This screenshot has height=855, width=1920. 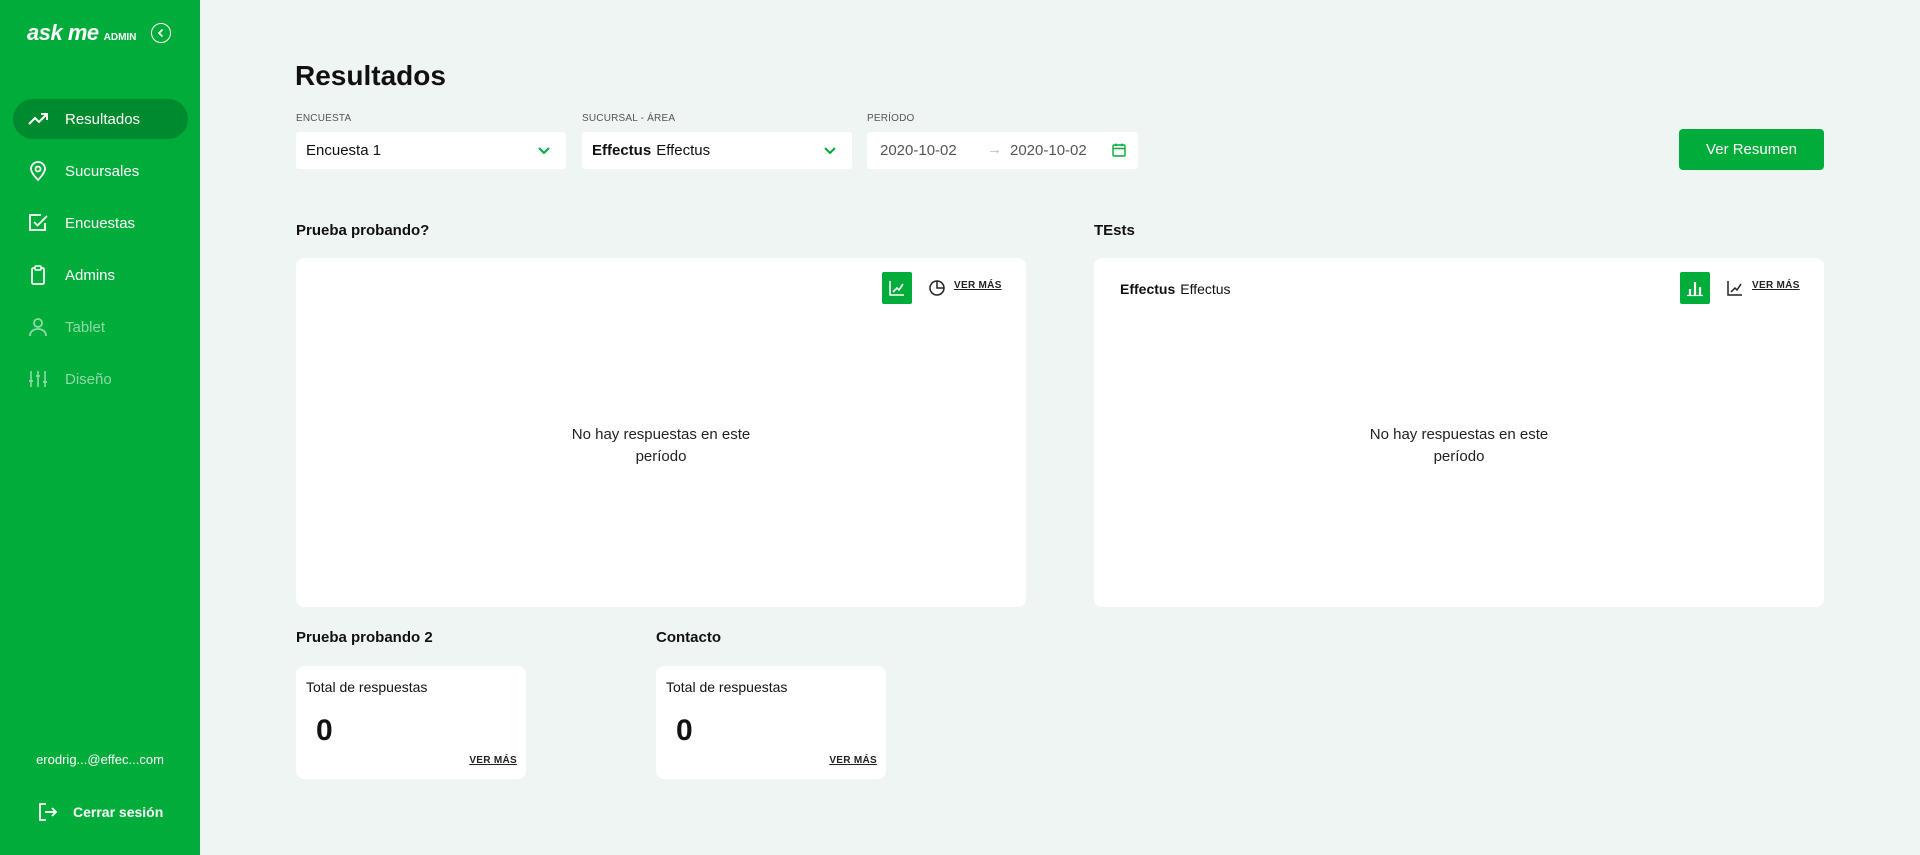 What do you see at coordinates (118, 812) in the screenshot?
I see `logout-label: Cerrar sesión` at bounding box center [118, 812].